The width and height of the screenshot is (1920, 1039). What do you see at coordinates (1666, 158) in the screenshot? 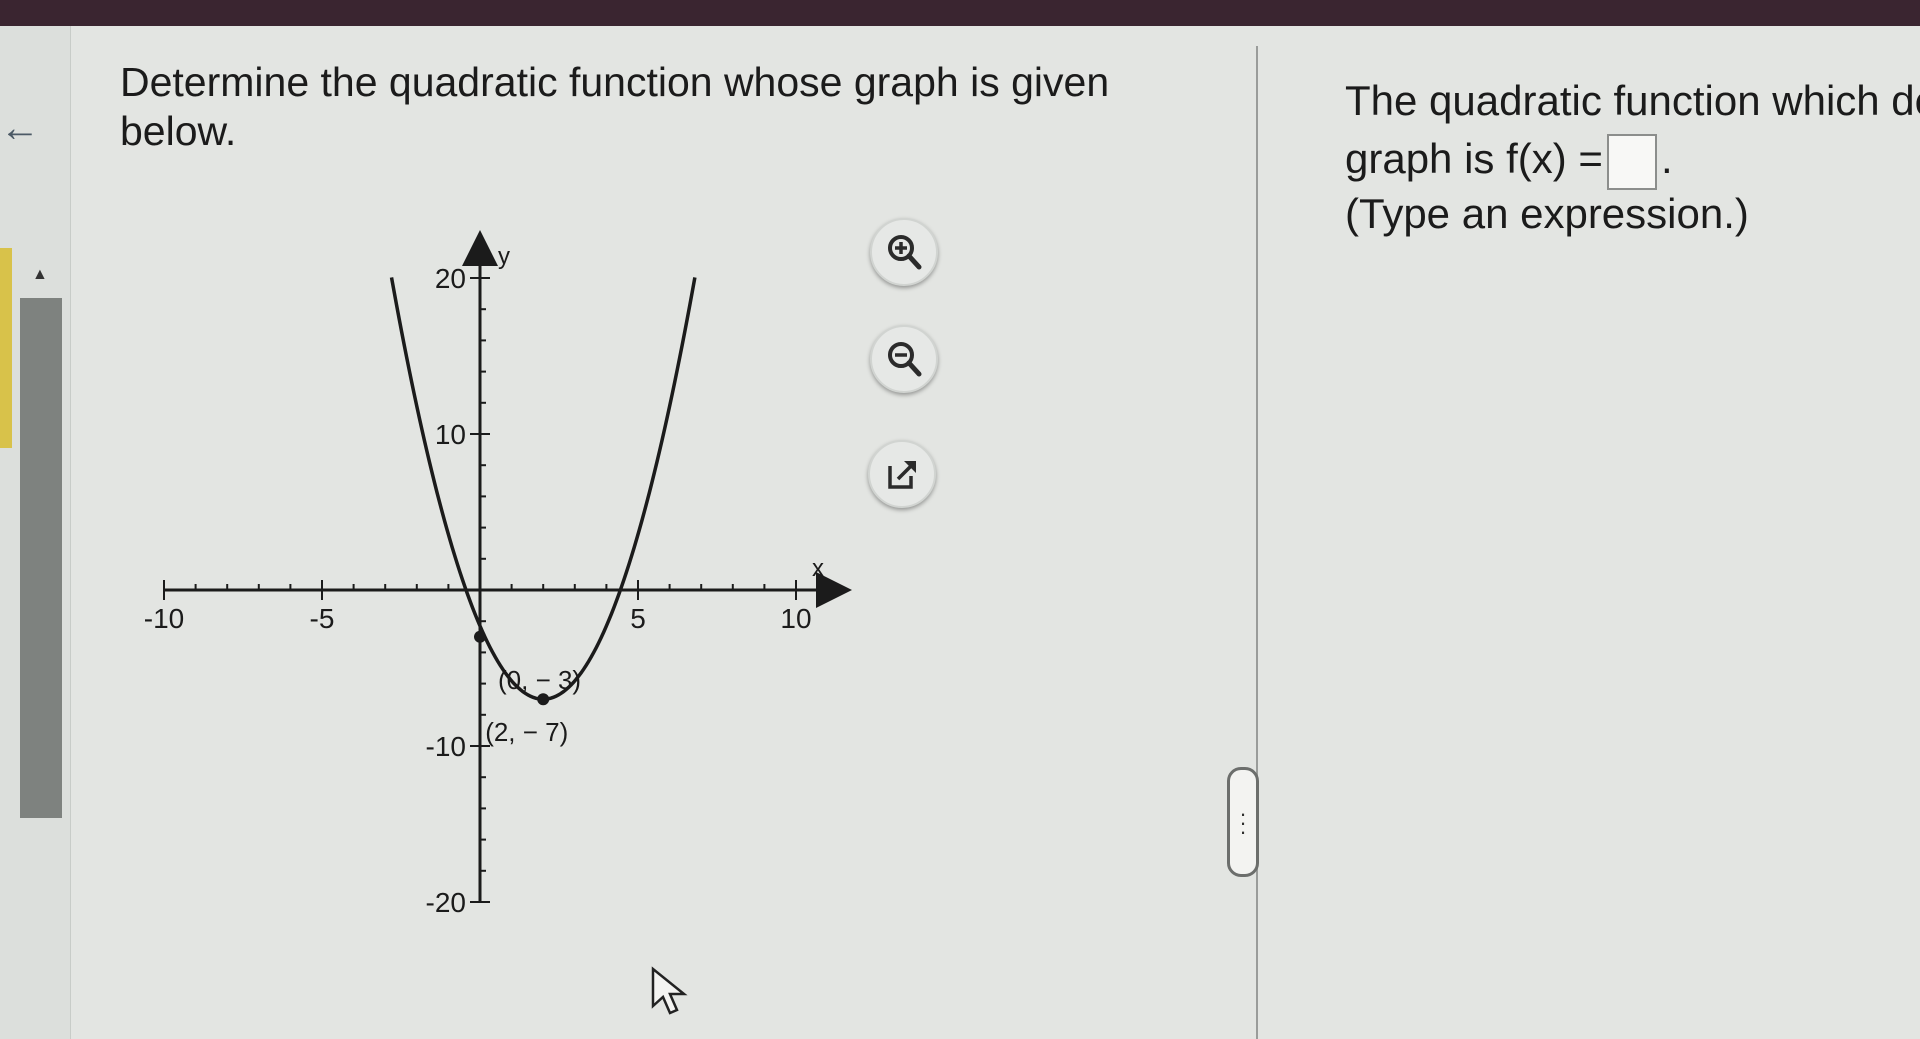
I see `answer-suffix: .` at bounding box center [1666, 158].